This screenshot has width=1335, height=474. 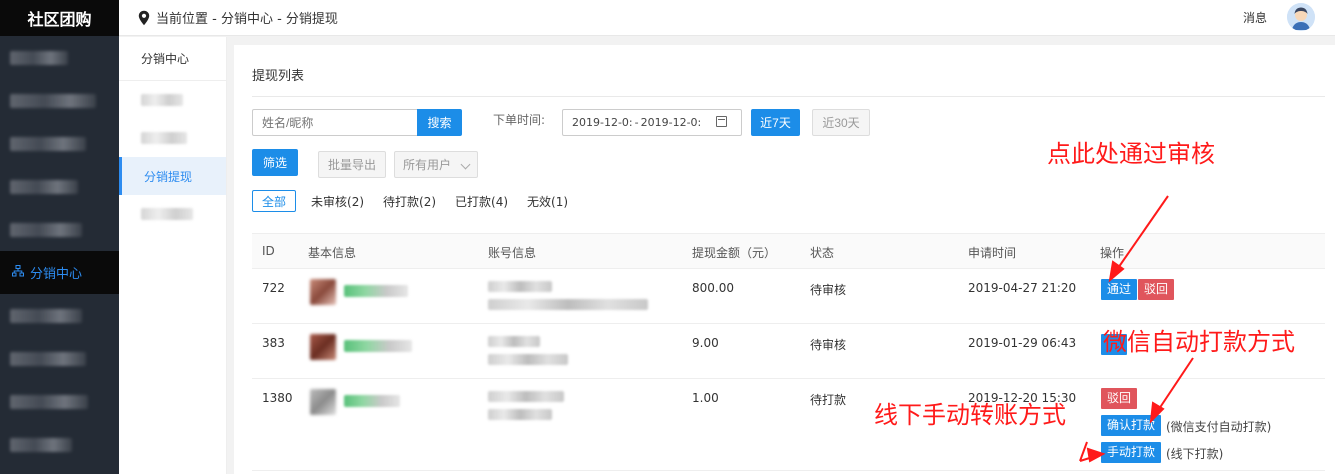 What do you see at coordinates (841, 122) in the screenshot?
I see `last-30-days-button: 近30天` at bounding box center [841, 122].